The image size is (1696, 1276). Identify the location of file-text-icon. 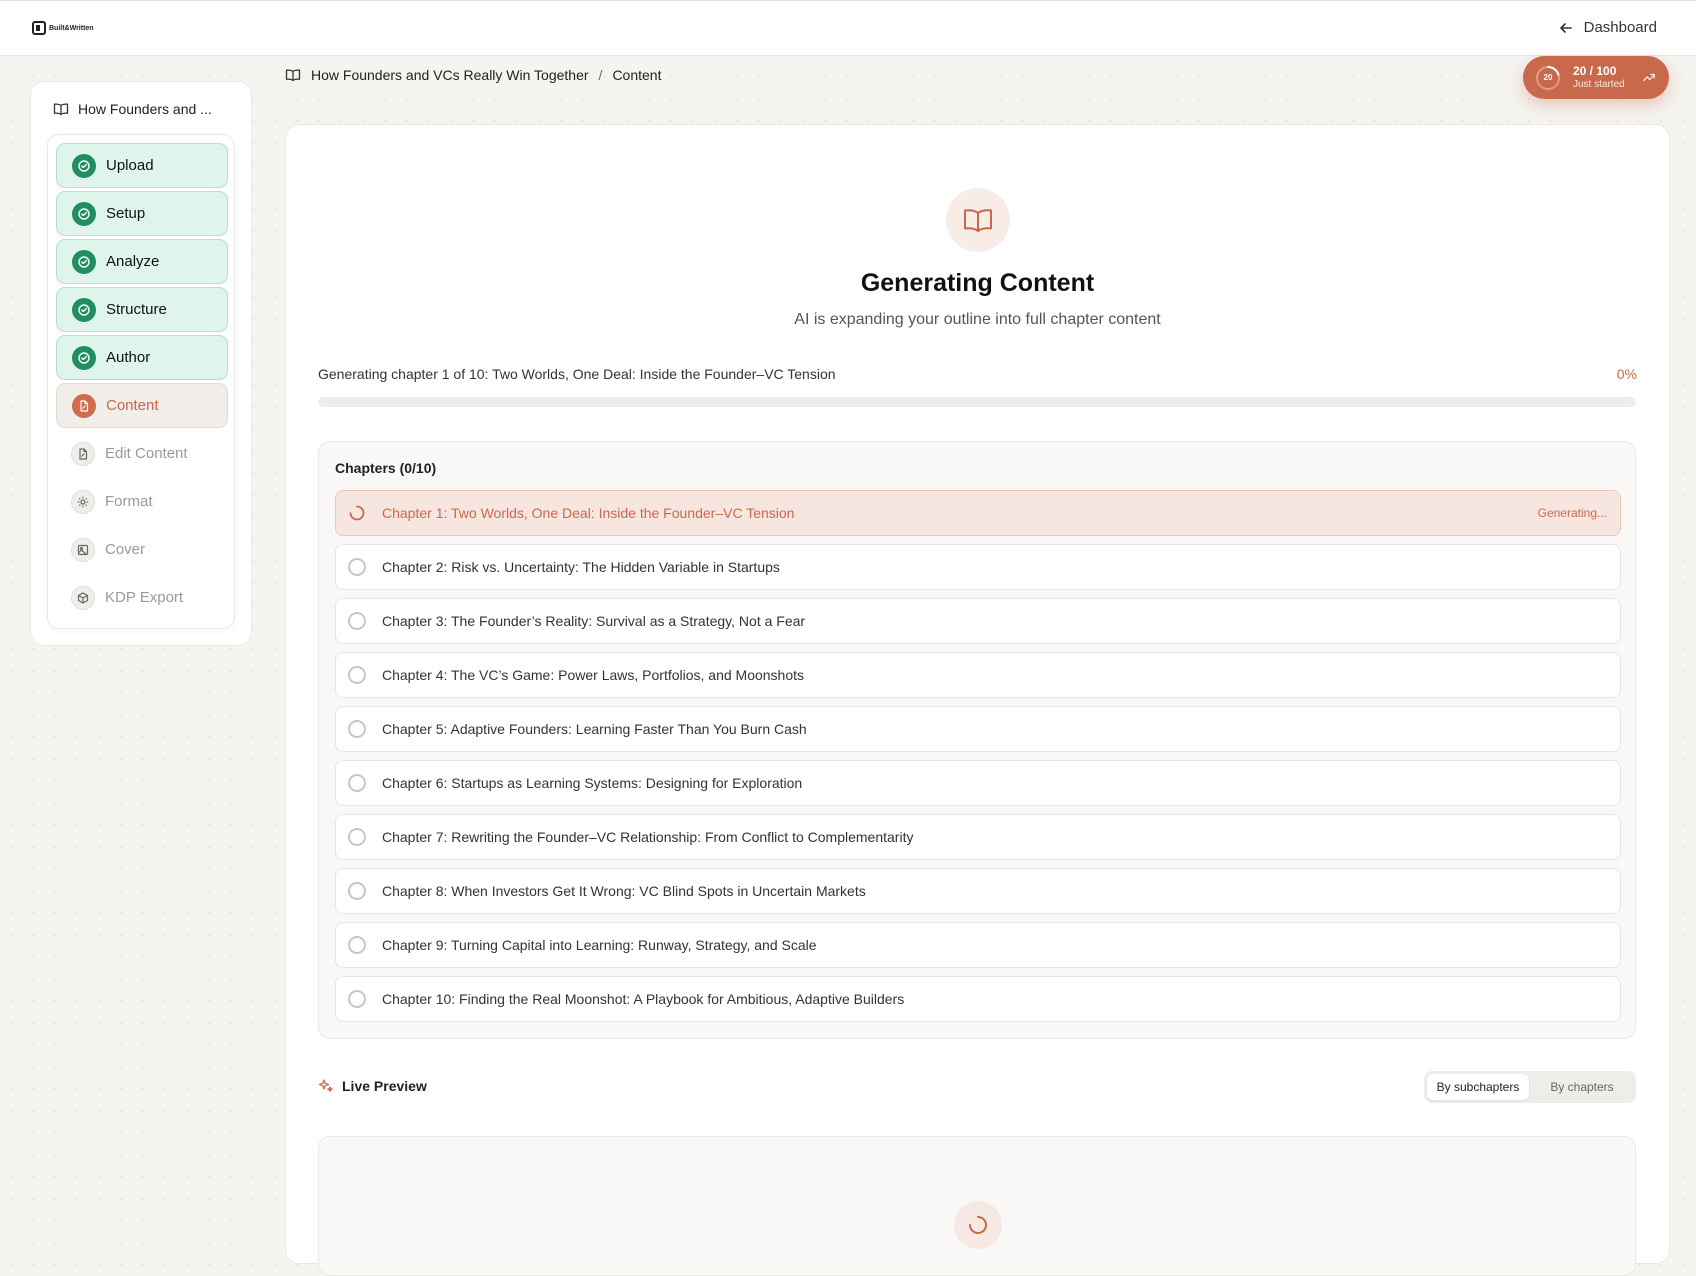
(84, 405).